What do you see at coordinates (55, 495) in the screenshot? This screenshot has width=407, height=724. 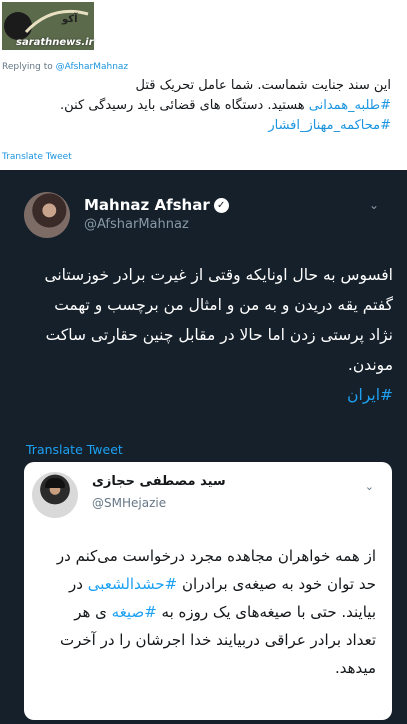 I see `quoted-avatar` at bounding box center [55, 495].